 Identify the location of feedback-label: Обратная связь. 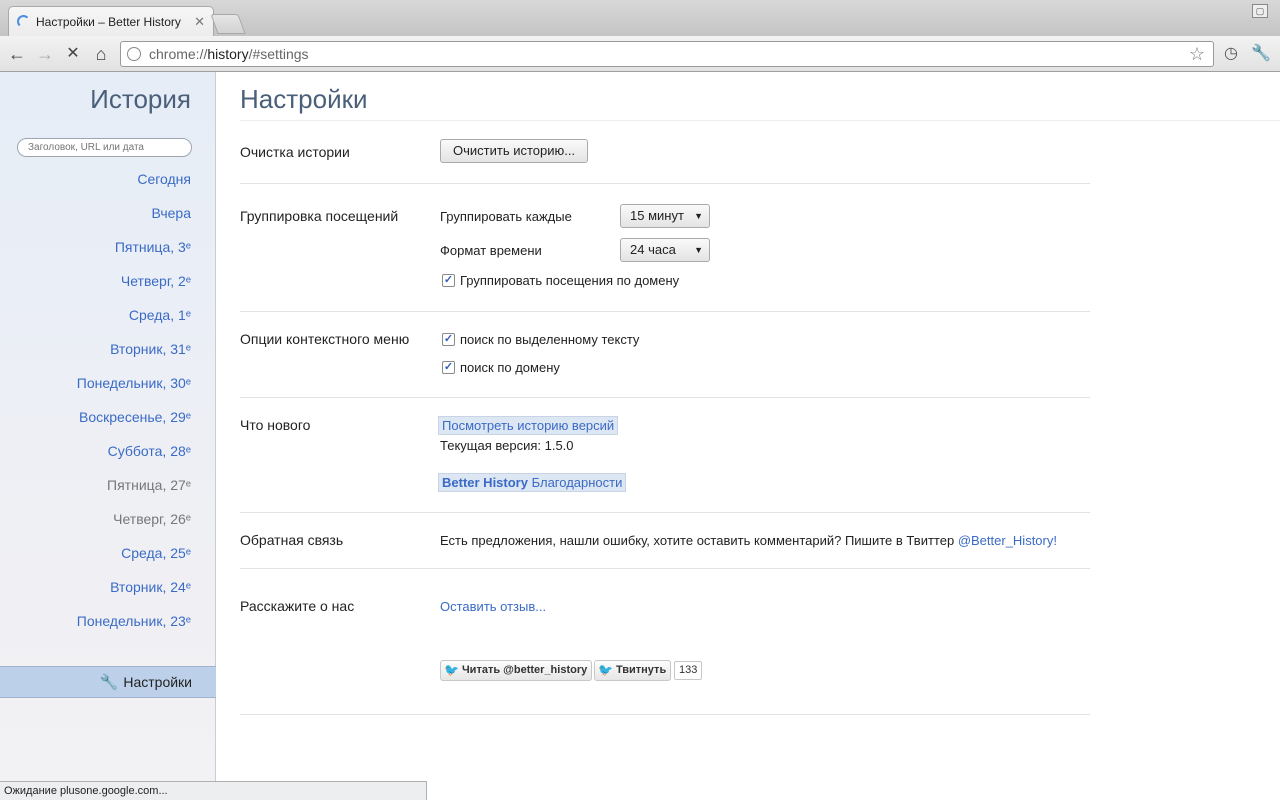
(292, 540).